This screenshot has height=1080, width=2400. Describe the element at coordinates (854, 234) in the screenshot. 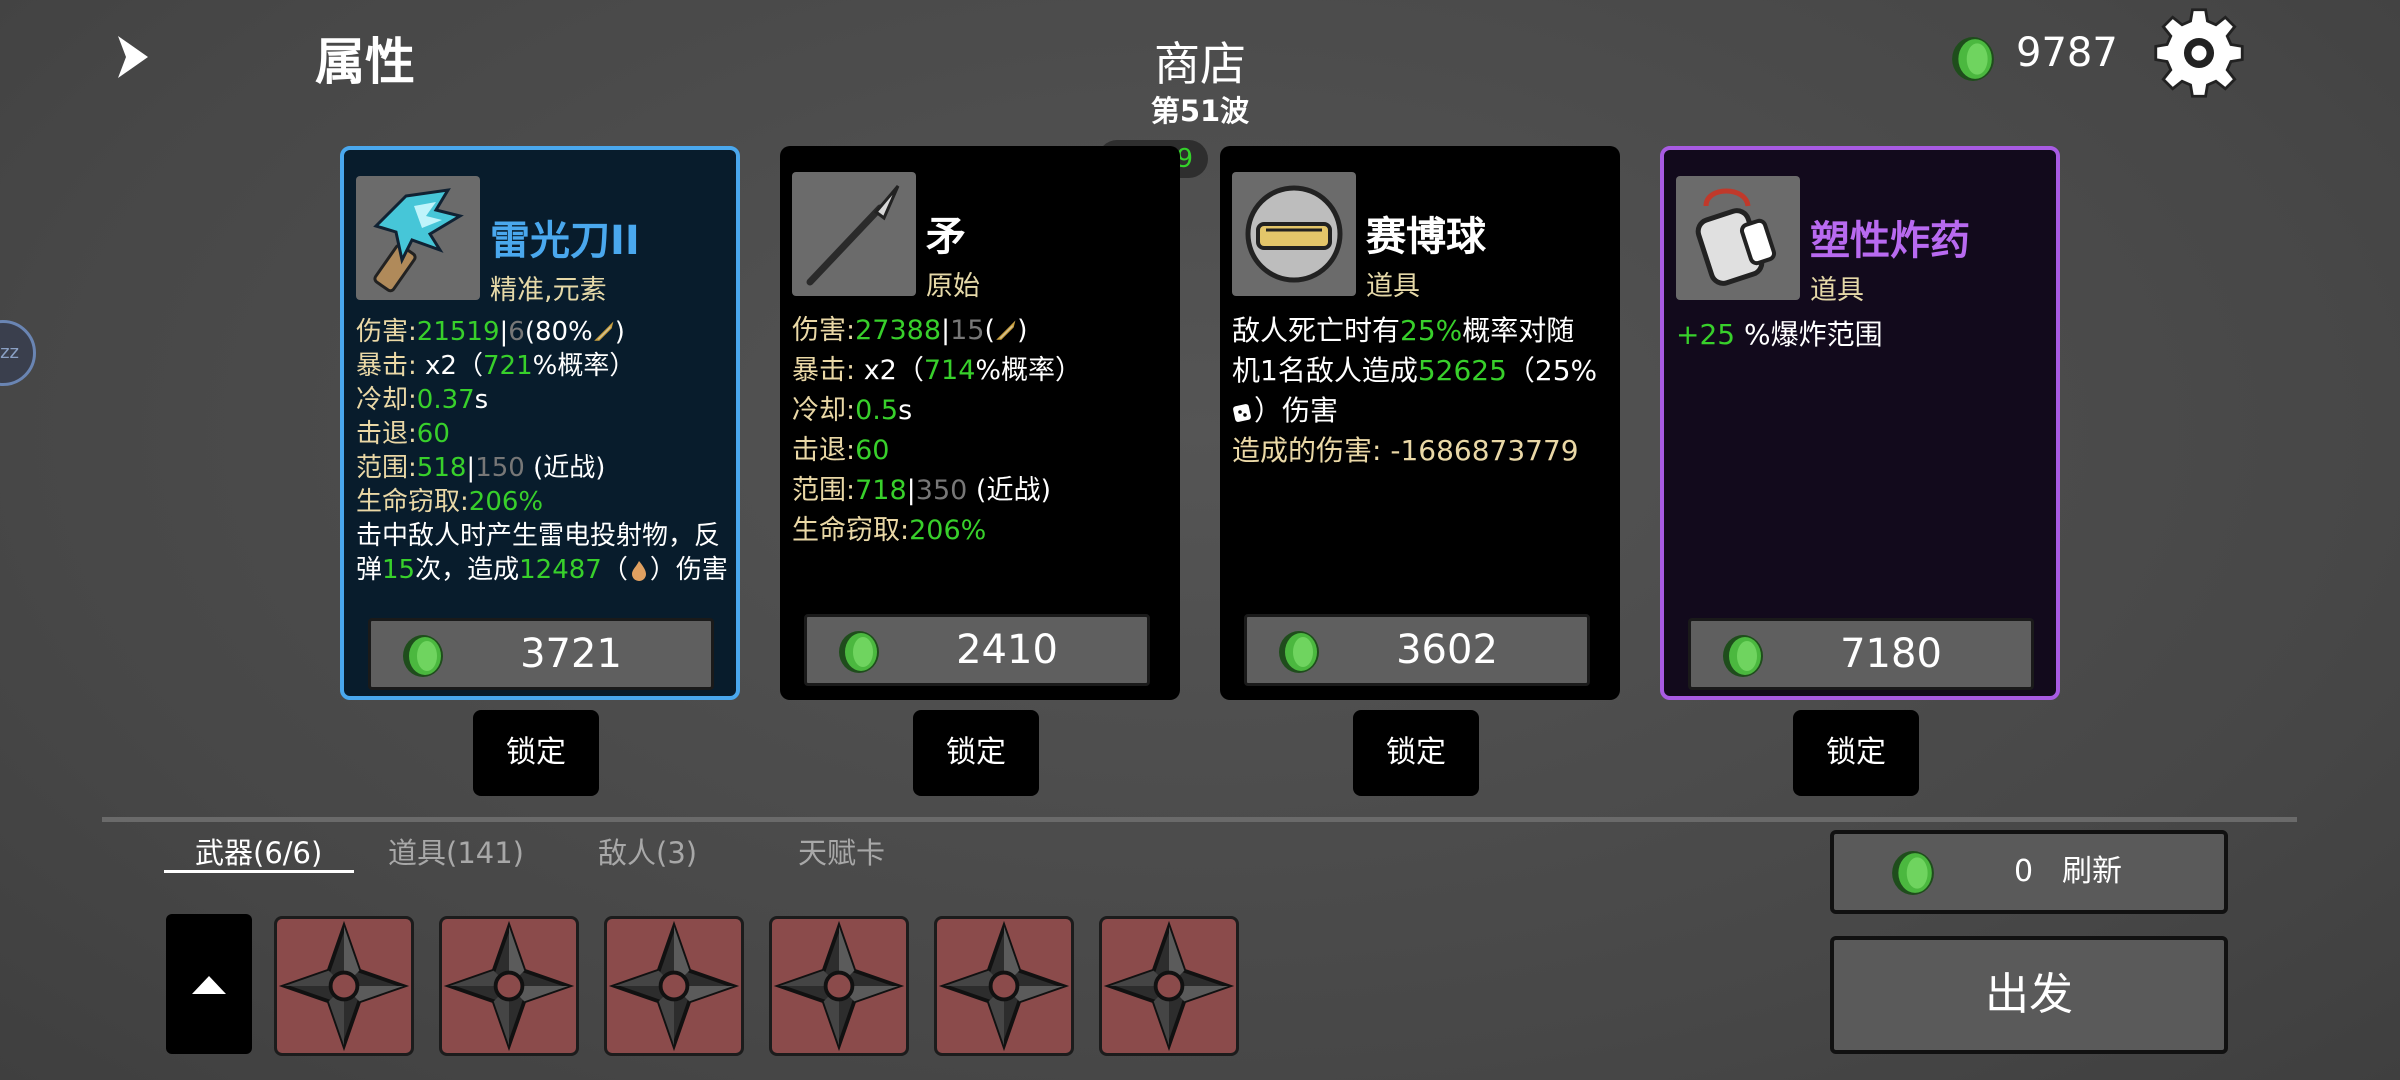

I see `spear-icon` at that location.